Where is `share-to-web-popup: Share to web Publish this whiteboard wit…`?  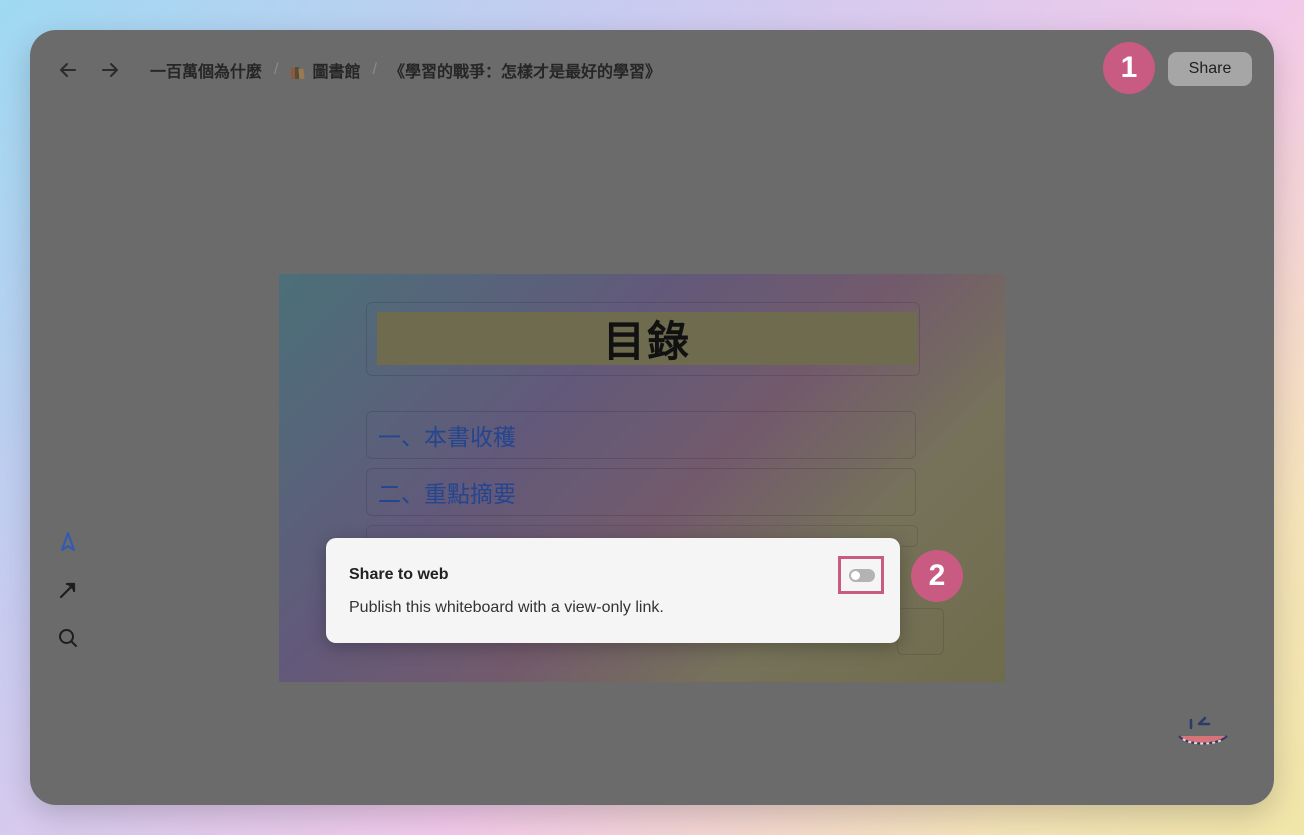 share-to-web-popup: Share to web Publish this whiteboard wit… is located at coordinates (613, 590).